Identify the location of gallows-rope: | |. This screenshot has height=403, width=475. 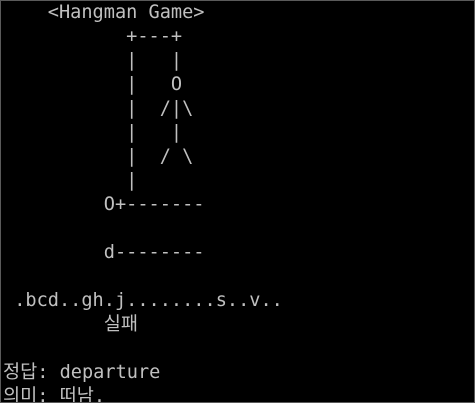
(93, 60).